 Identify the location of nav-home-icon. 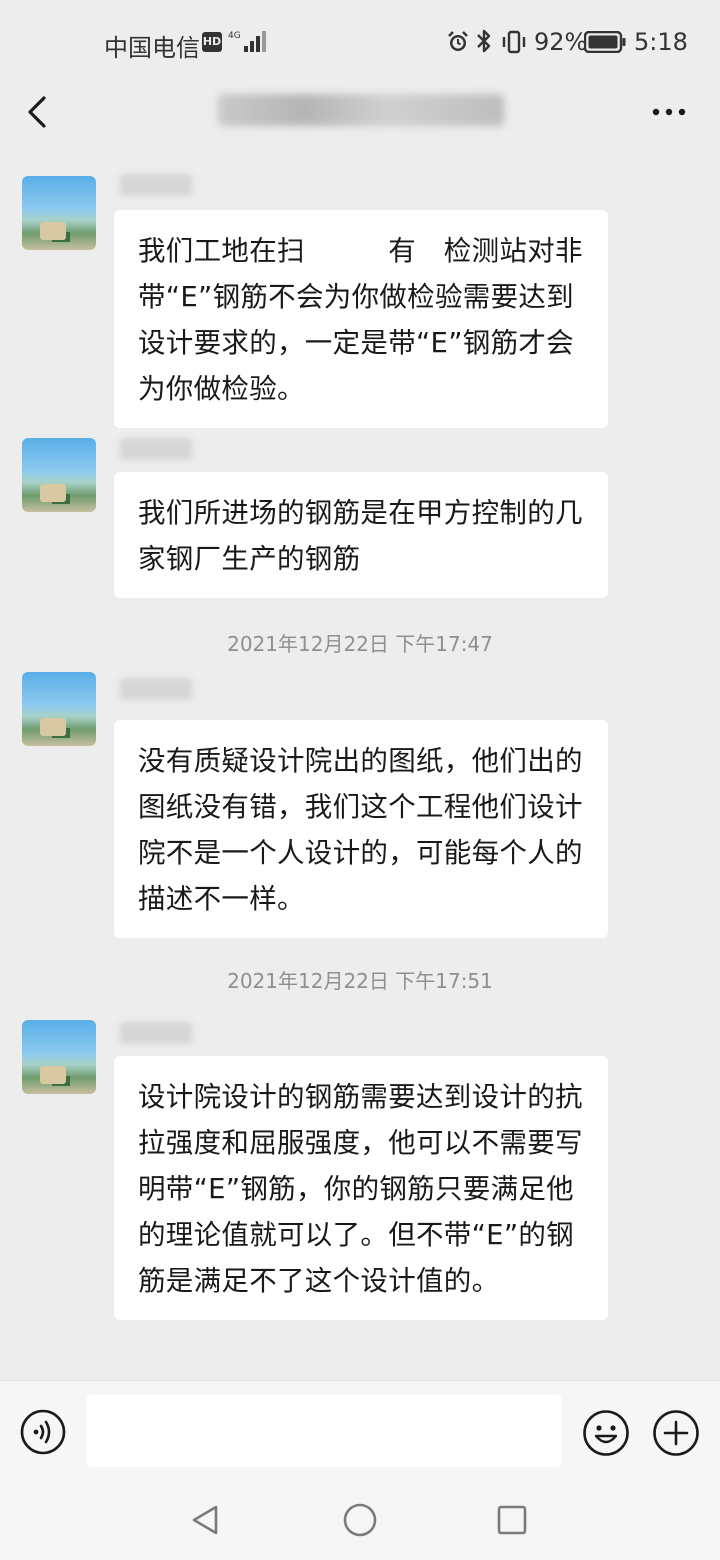
(360, 1520).